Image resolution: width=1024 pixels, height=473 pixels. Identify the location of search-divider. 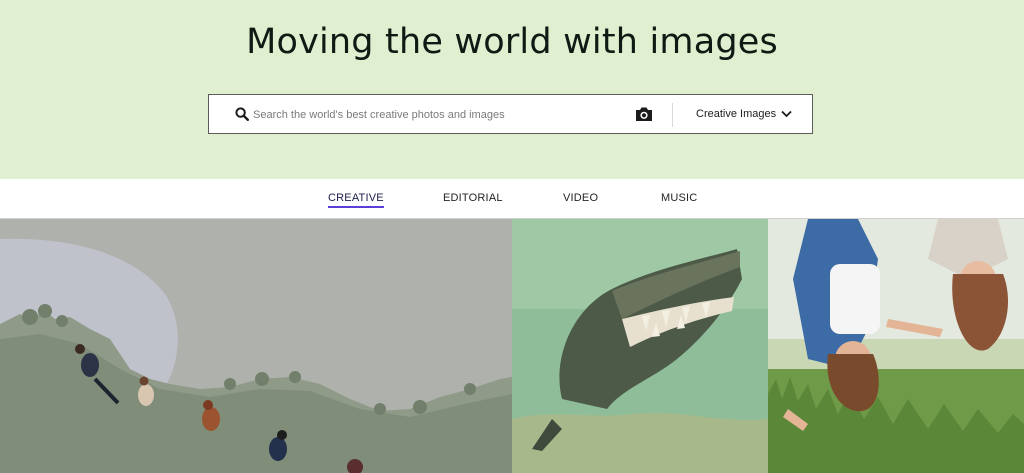
(672, 115).